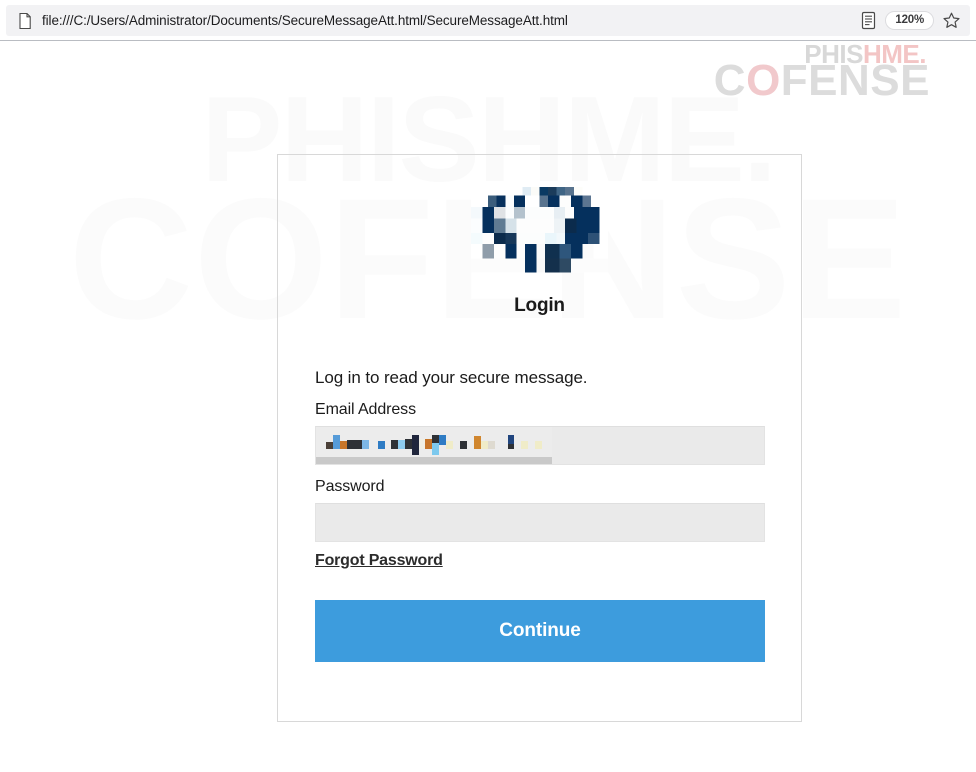 This screenshot has width=976, height=772. I want to click on login-subtitle: Log in to read your secure message., so click(451, 377).